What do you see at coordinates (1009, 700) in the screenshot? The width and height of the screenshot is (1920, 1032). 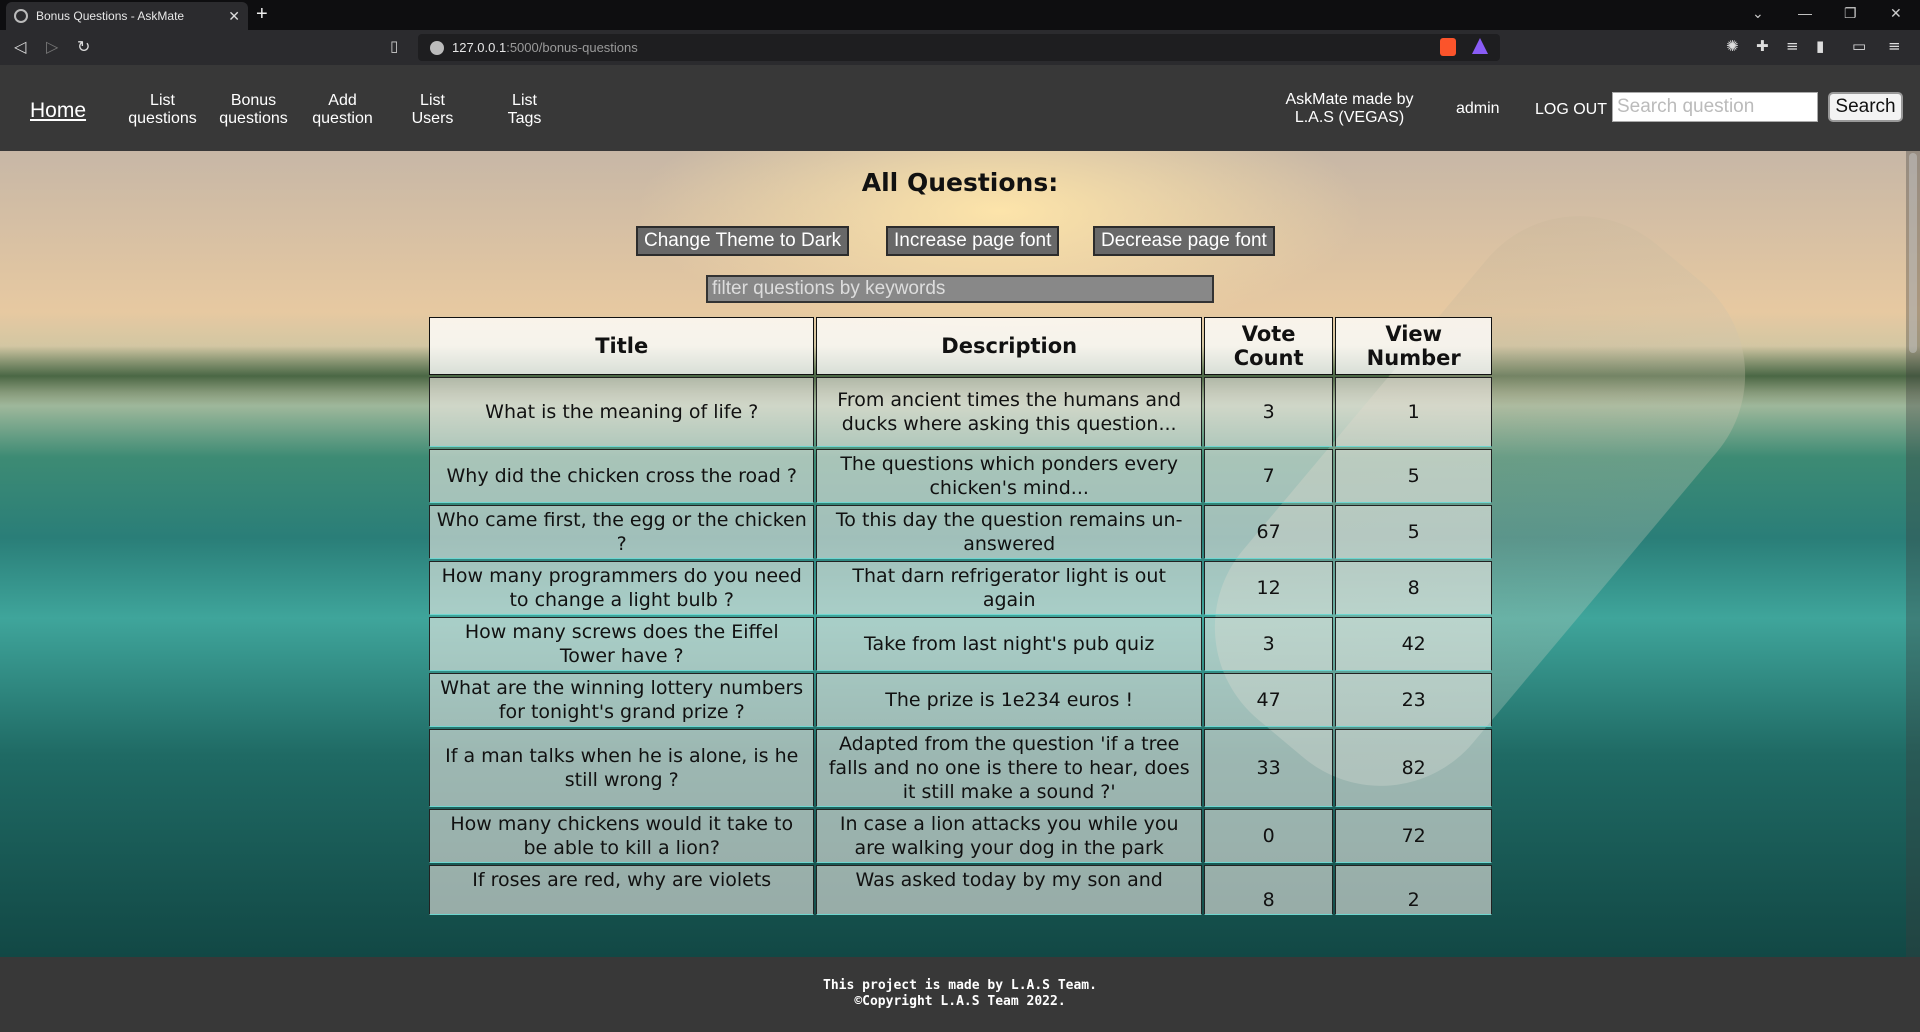 I see `question-description-cell: The prize is 1e234 euros !` at bounding box center [1009, 700].